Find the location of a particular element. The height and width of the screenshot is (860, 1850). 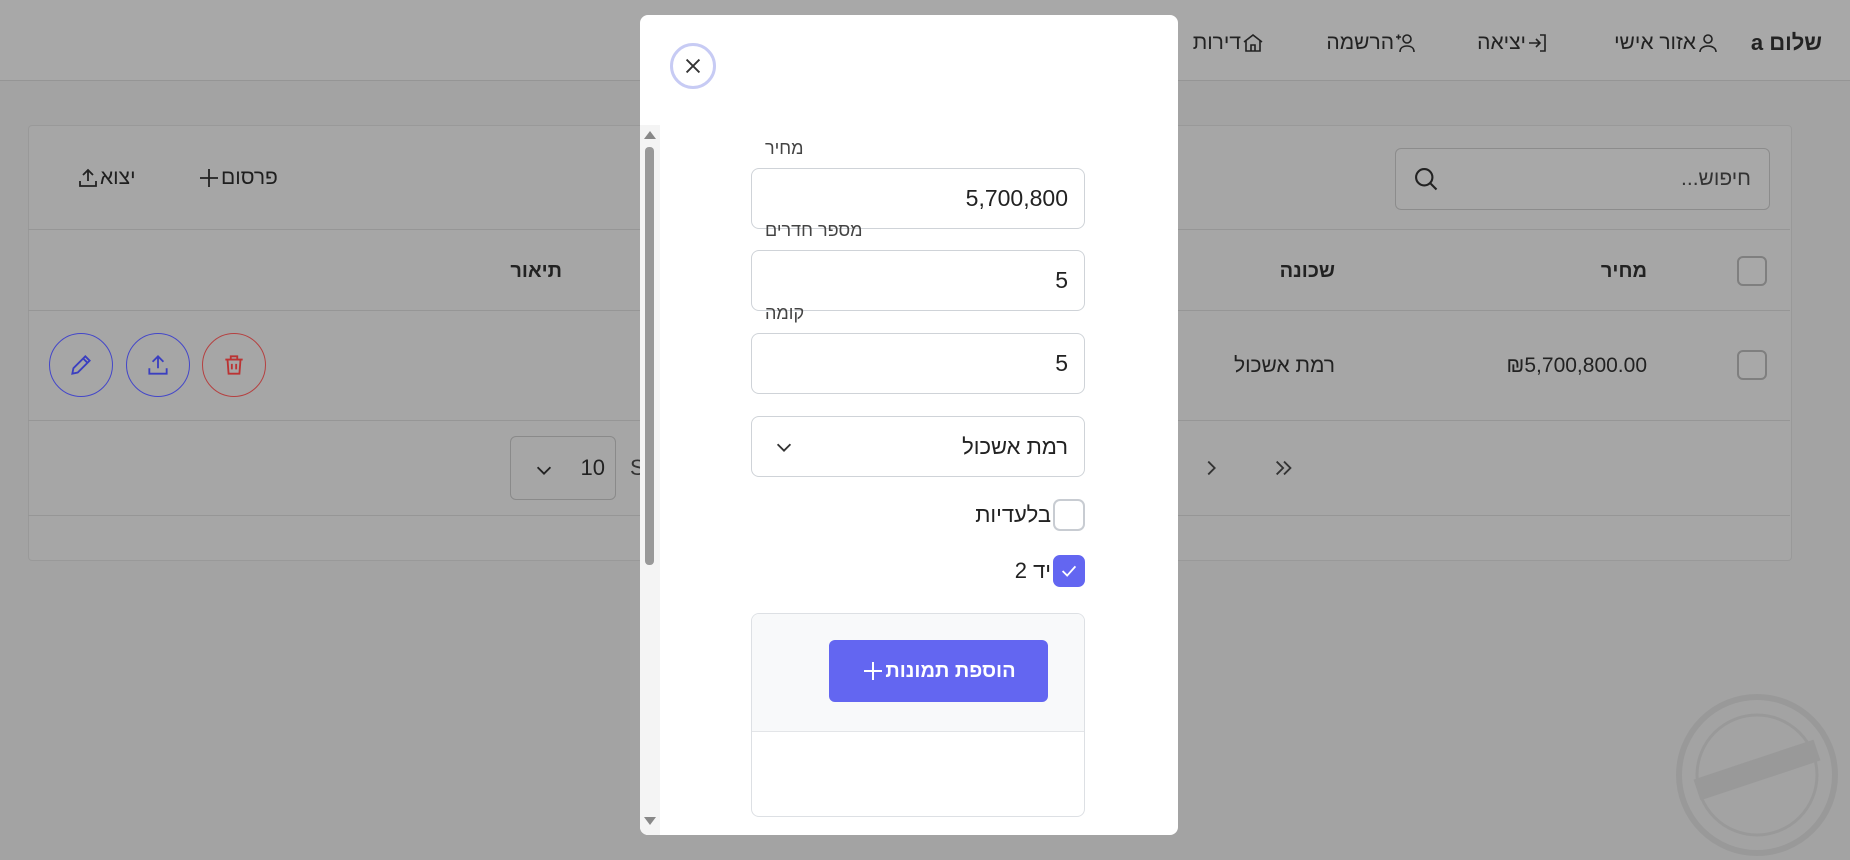

second-hand-label: יד 2 is located at coordinates (1032, 570).